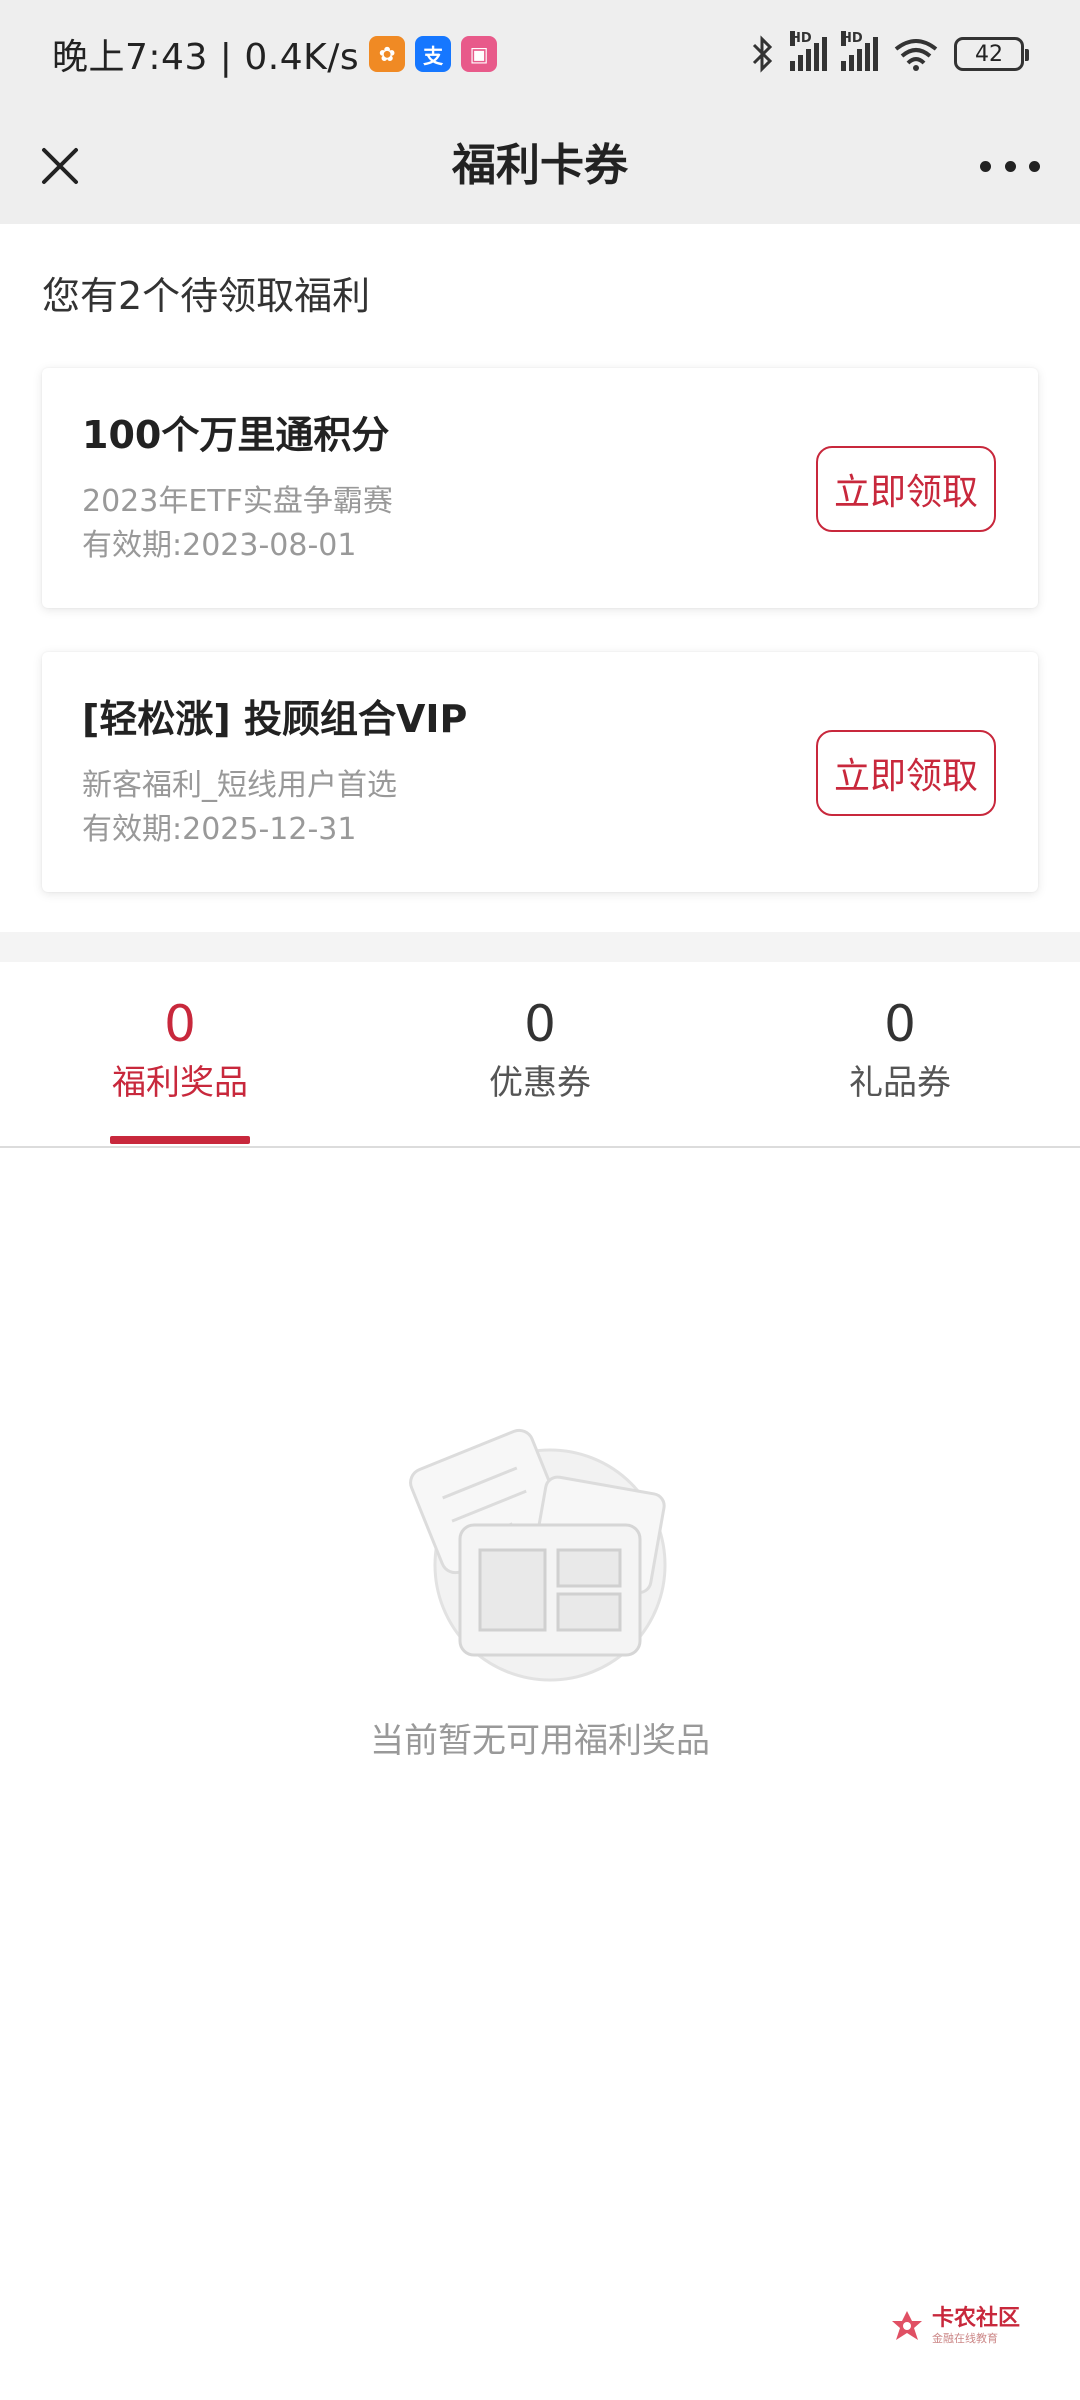 This screenshot has width=1080, height=2400. I want to click on notification-app-icon: ✿, so click(387, 54).